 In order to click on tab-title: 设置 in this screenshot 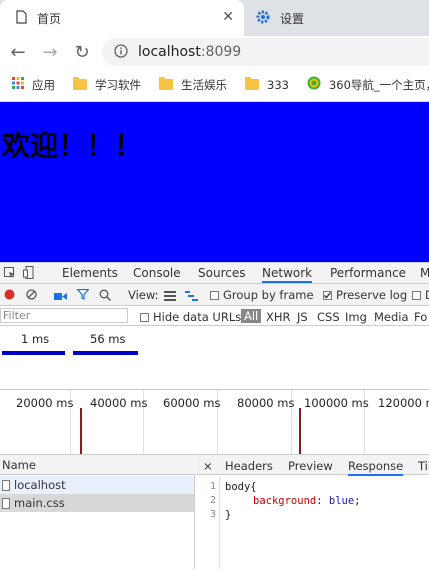, I will do `click(292, 18)`.